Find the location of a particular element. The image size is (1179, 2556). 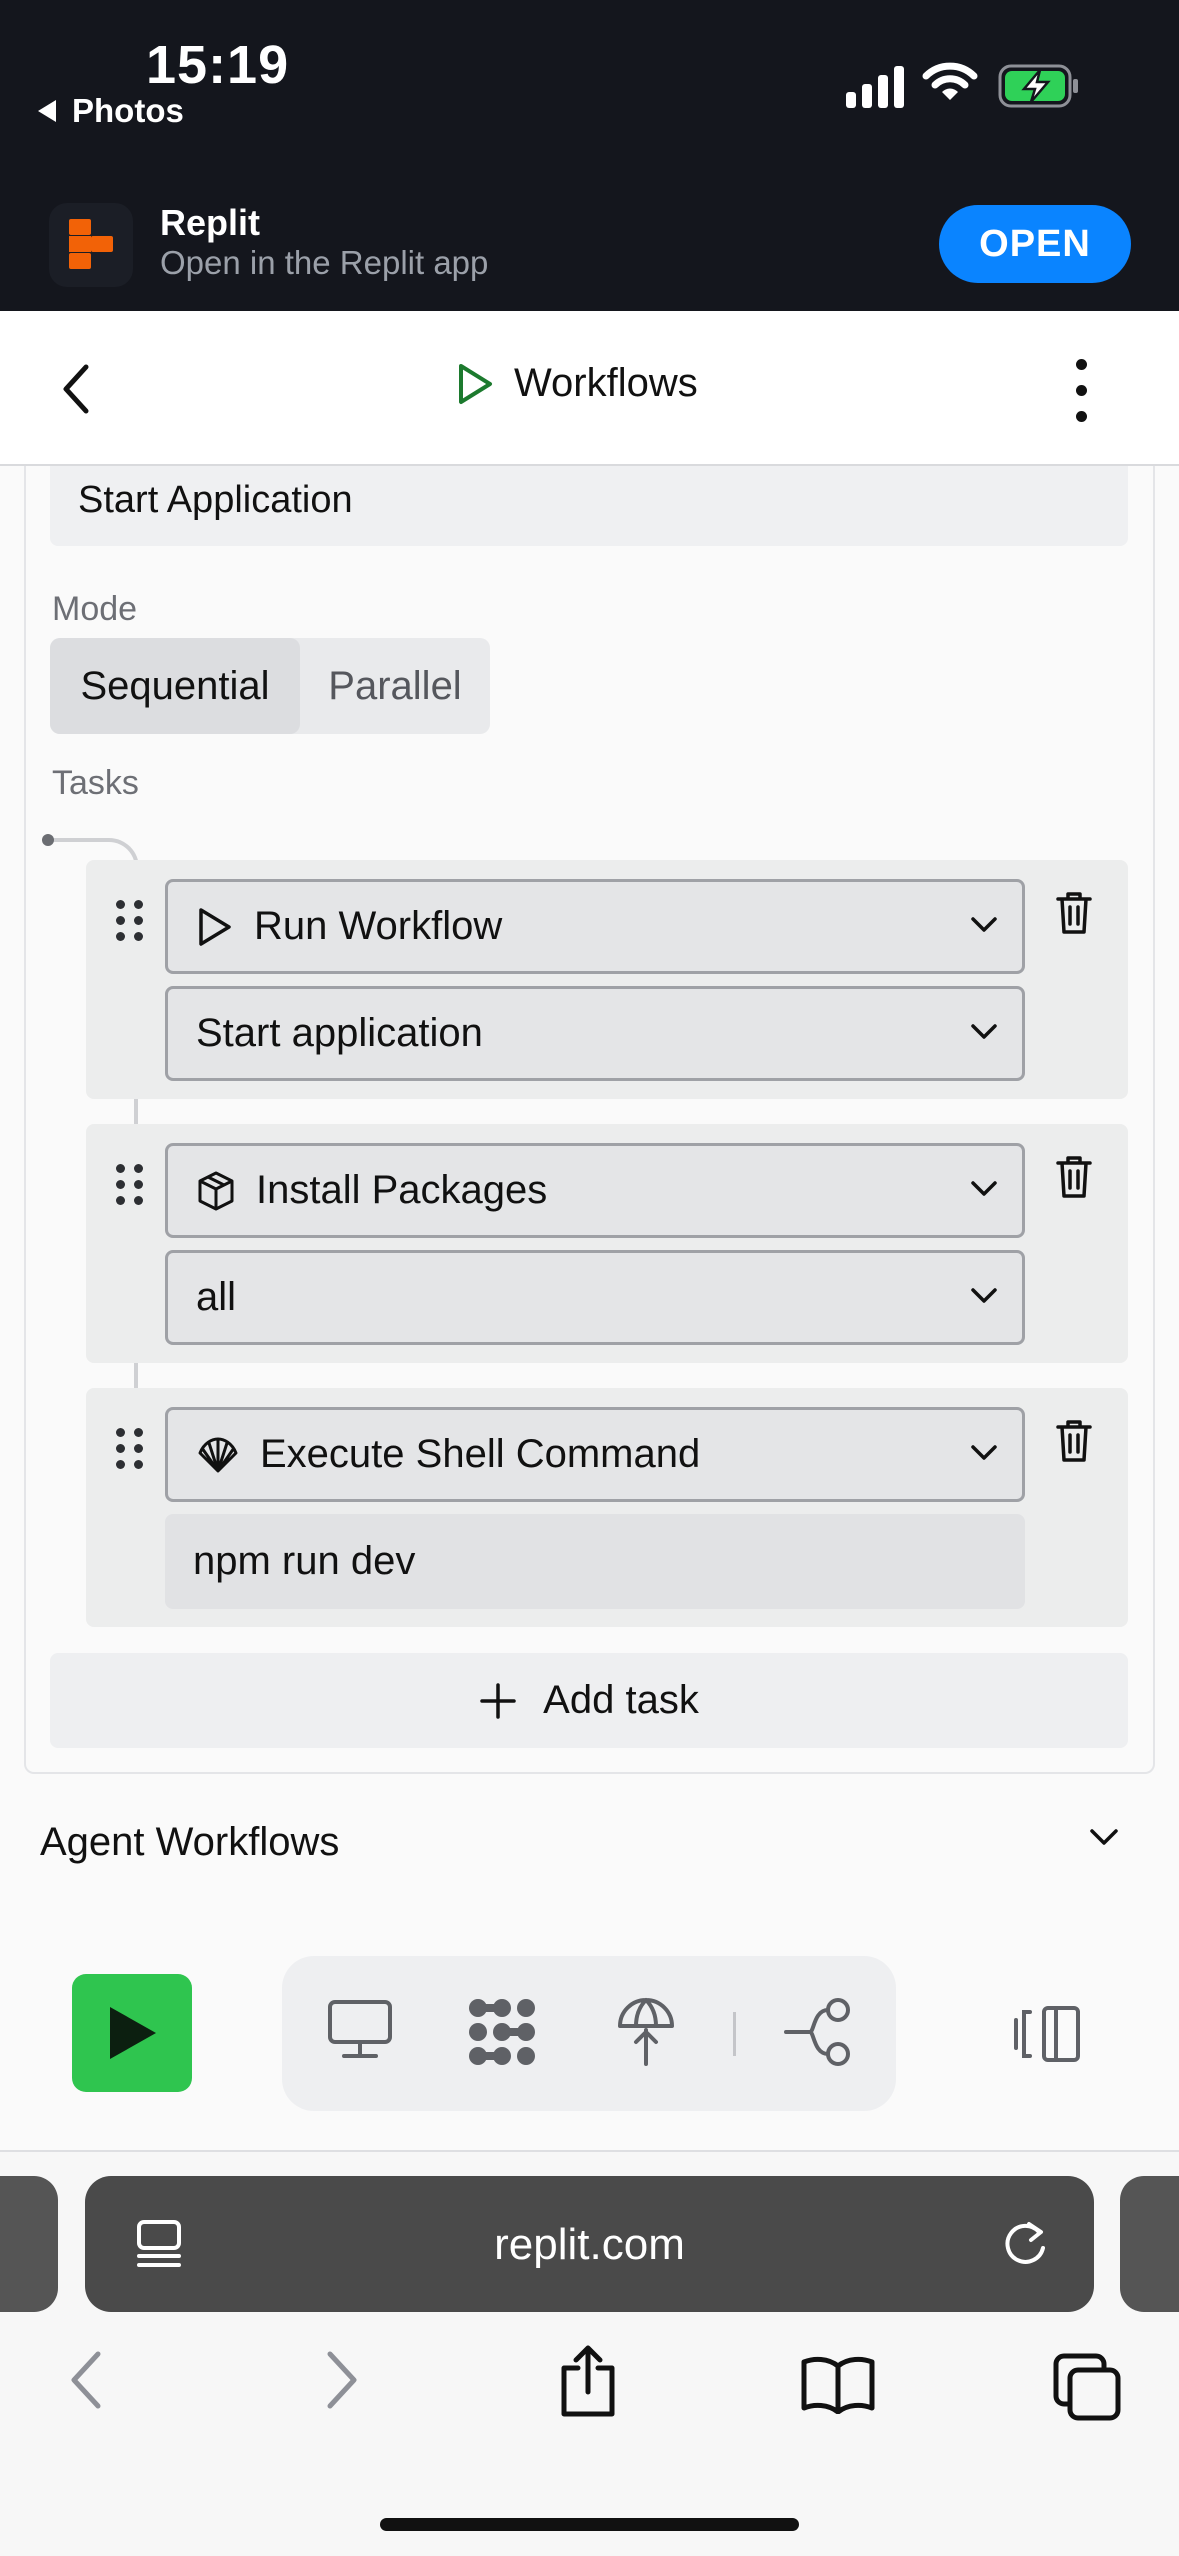

cellular-signal-icon is located at coordinates (875, 85).